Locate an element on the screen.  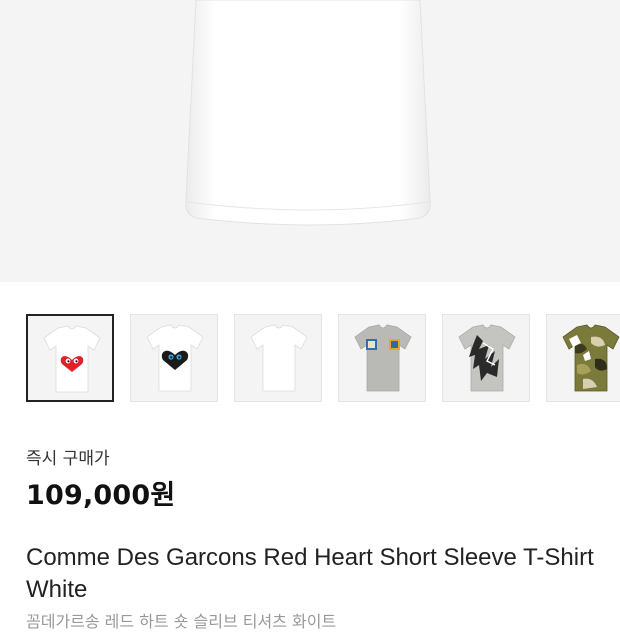
camo-tee-image is located at coordinates (591, 358).